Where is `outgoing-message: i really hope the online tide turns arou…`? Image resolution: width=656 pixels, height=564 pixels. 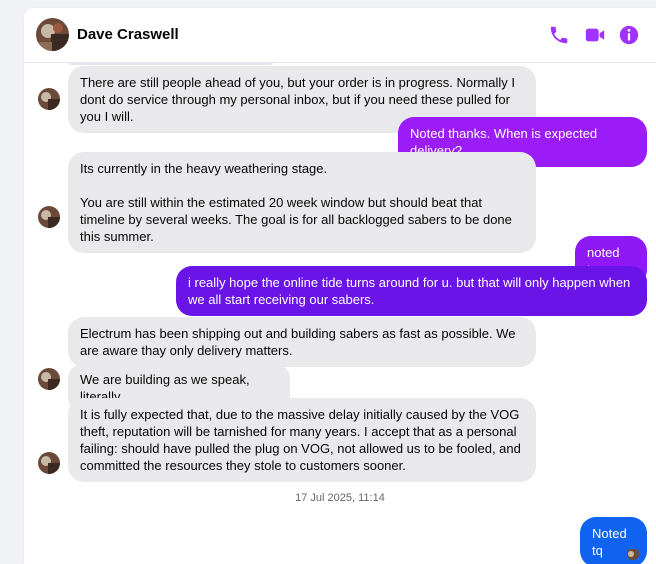 outgoing-message: i really hope the online tide turns arou… is located at coordinates (411, 291).